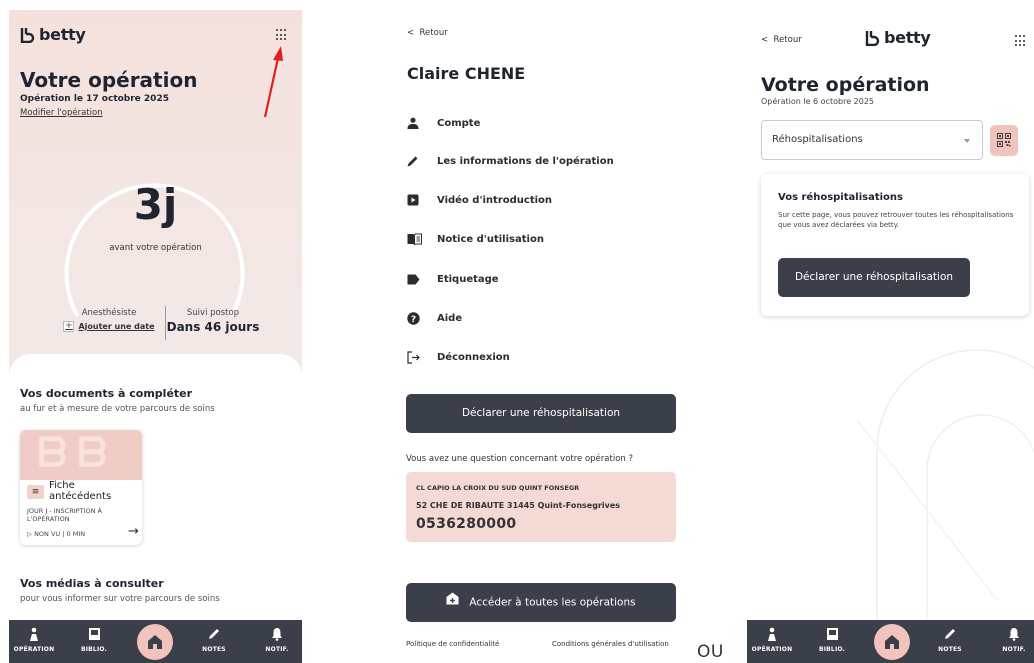 The width and height of the screenshot is (1034, 663). What do you see at coordinates (133, 531) in the screenshot?
I see `arrow-right-icon: →` at bounding box center [133, 531].